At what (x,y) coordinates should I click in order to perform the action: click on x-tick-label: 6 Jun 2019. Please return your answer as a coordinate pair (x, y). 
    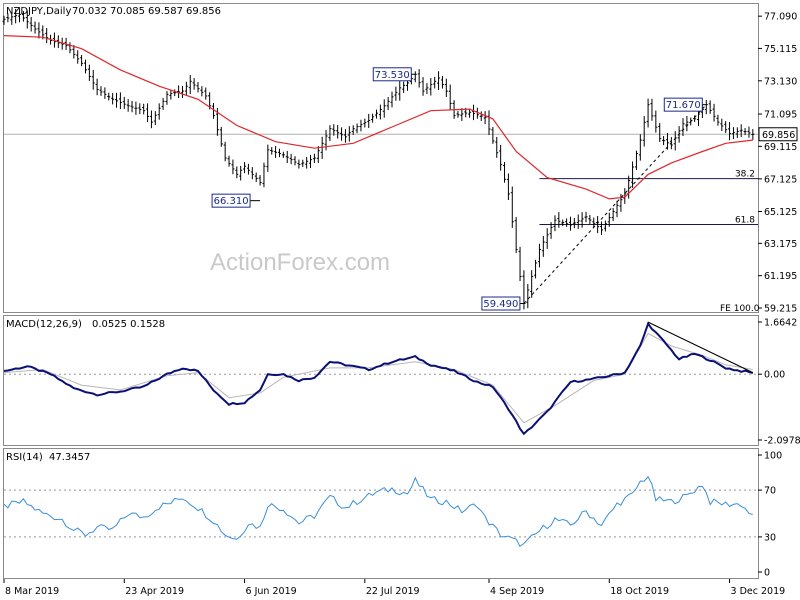
    Looking at the image, I should click on (271, 591).